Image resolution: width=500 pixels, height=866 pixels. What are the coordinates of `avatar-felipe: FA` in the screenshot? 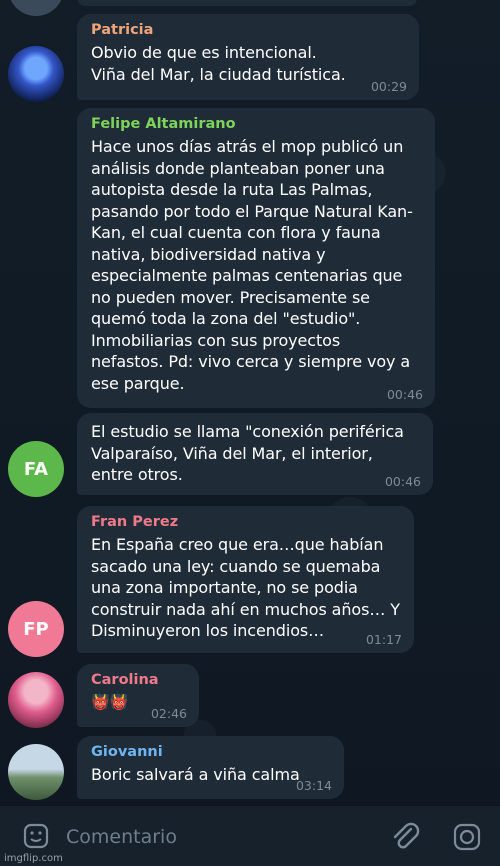 It's located at (36, 469).